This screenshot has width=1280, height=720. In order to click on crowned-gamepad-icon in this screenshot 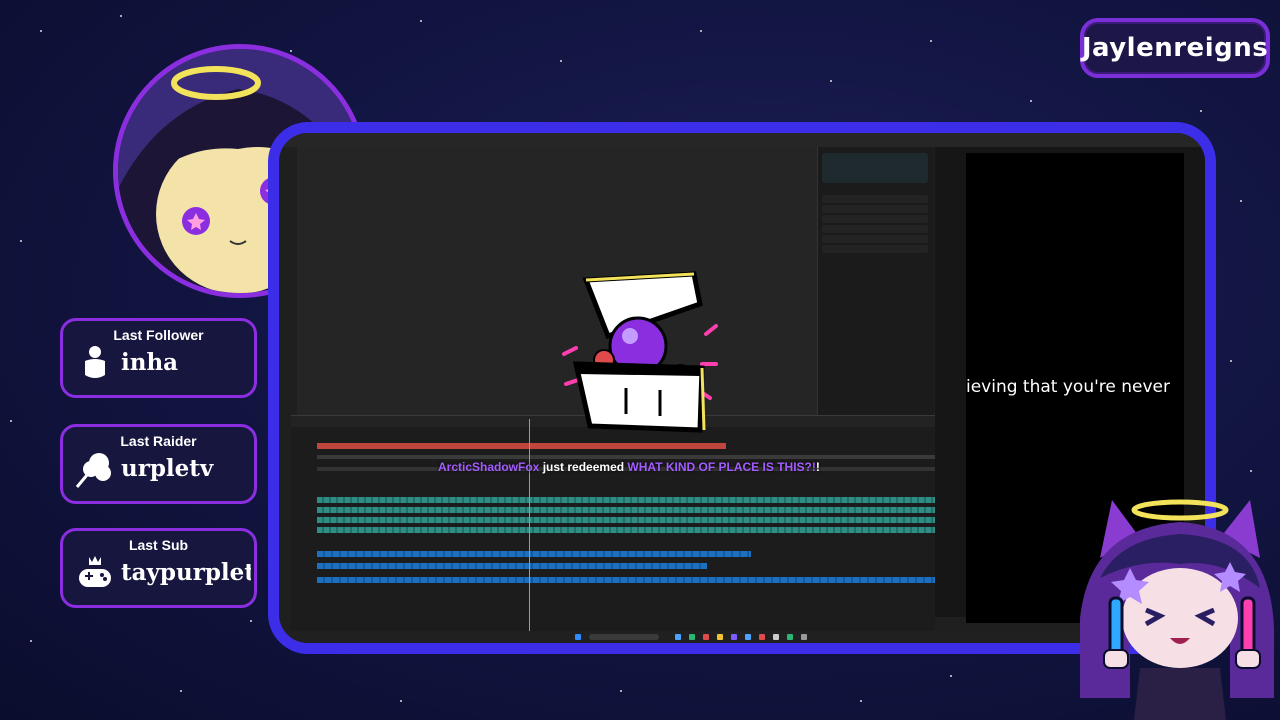, I will do `click(95, 571)`.